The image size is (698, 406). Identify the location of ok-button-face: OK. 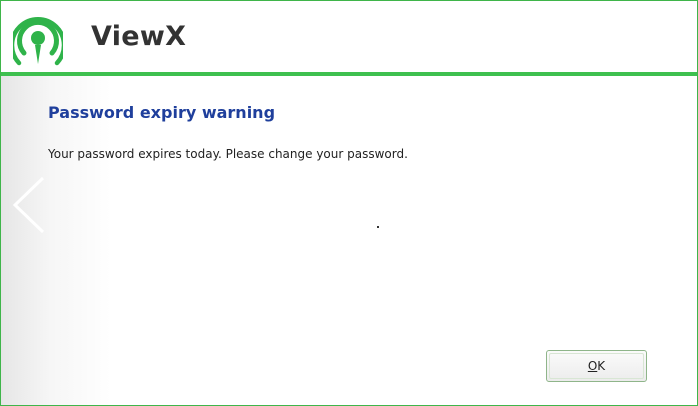
(596, 366).